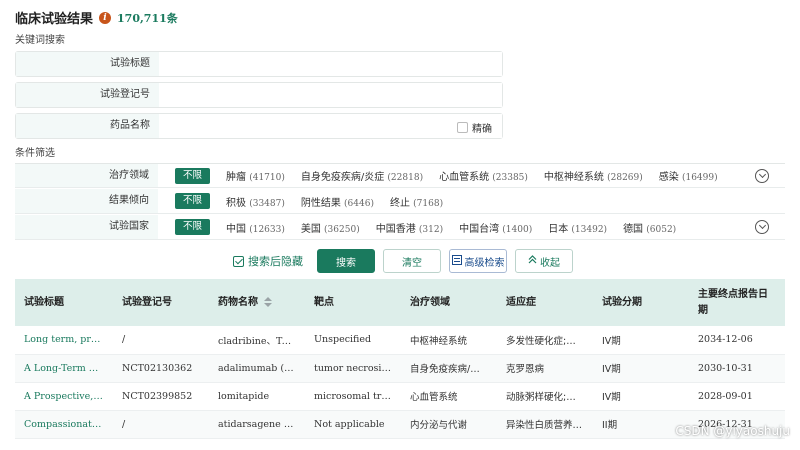  I want to click on exact-match-option: 精确, so click(474, 127).